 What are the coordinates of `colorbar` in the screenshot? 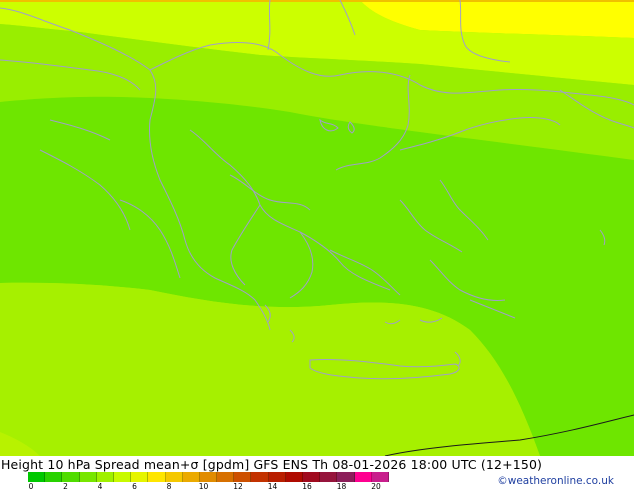 It's located at (208, 477).